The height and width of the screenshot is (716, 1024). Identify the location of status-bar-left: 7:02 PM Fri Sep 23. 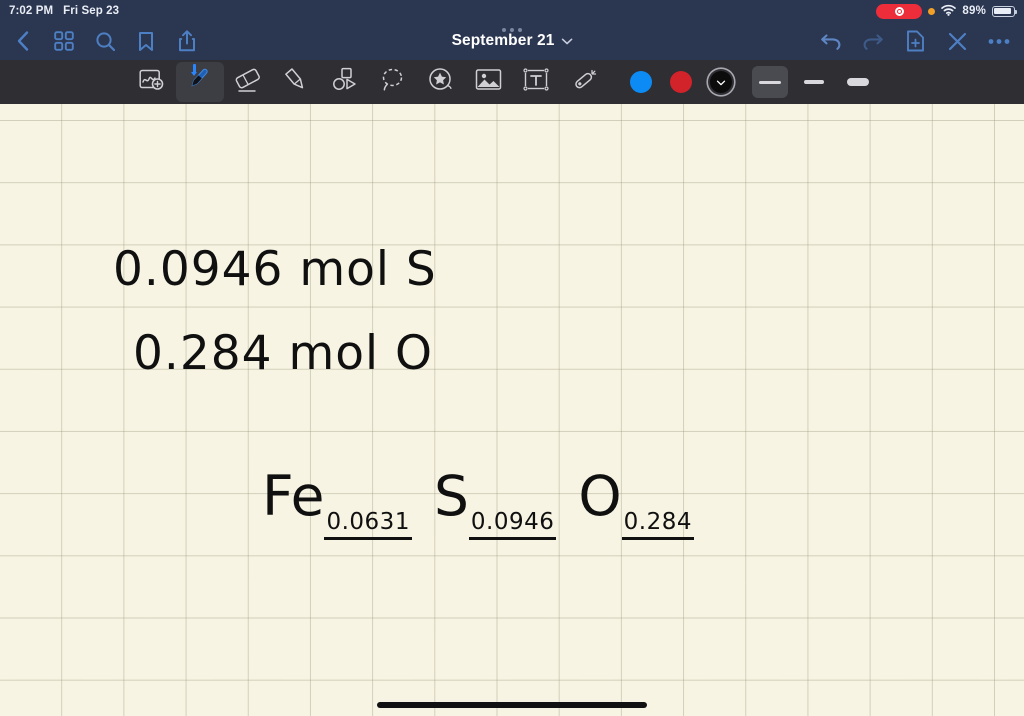
(59, 11).